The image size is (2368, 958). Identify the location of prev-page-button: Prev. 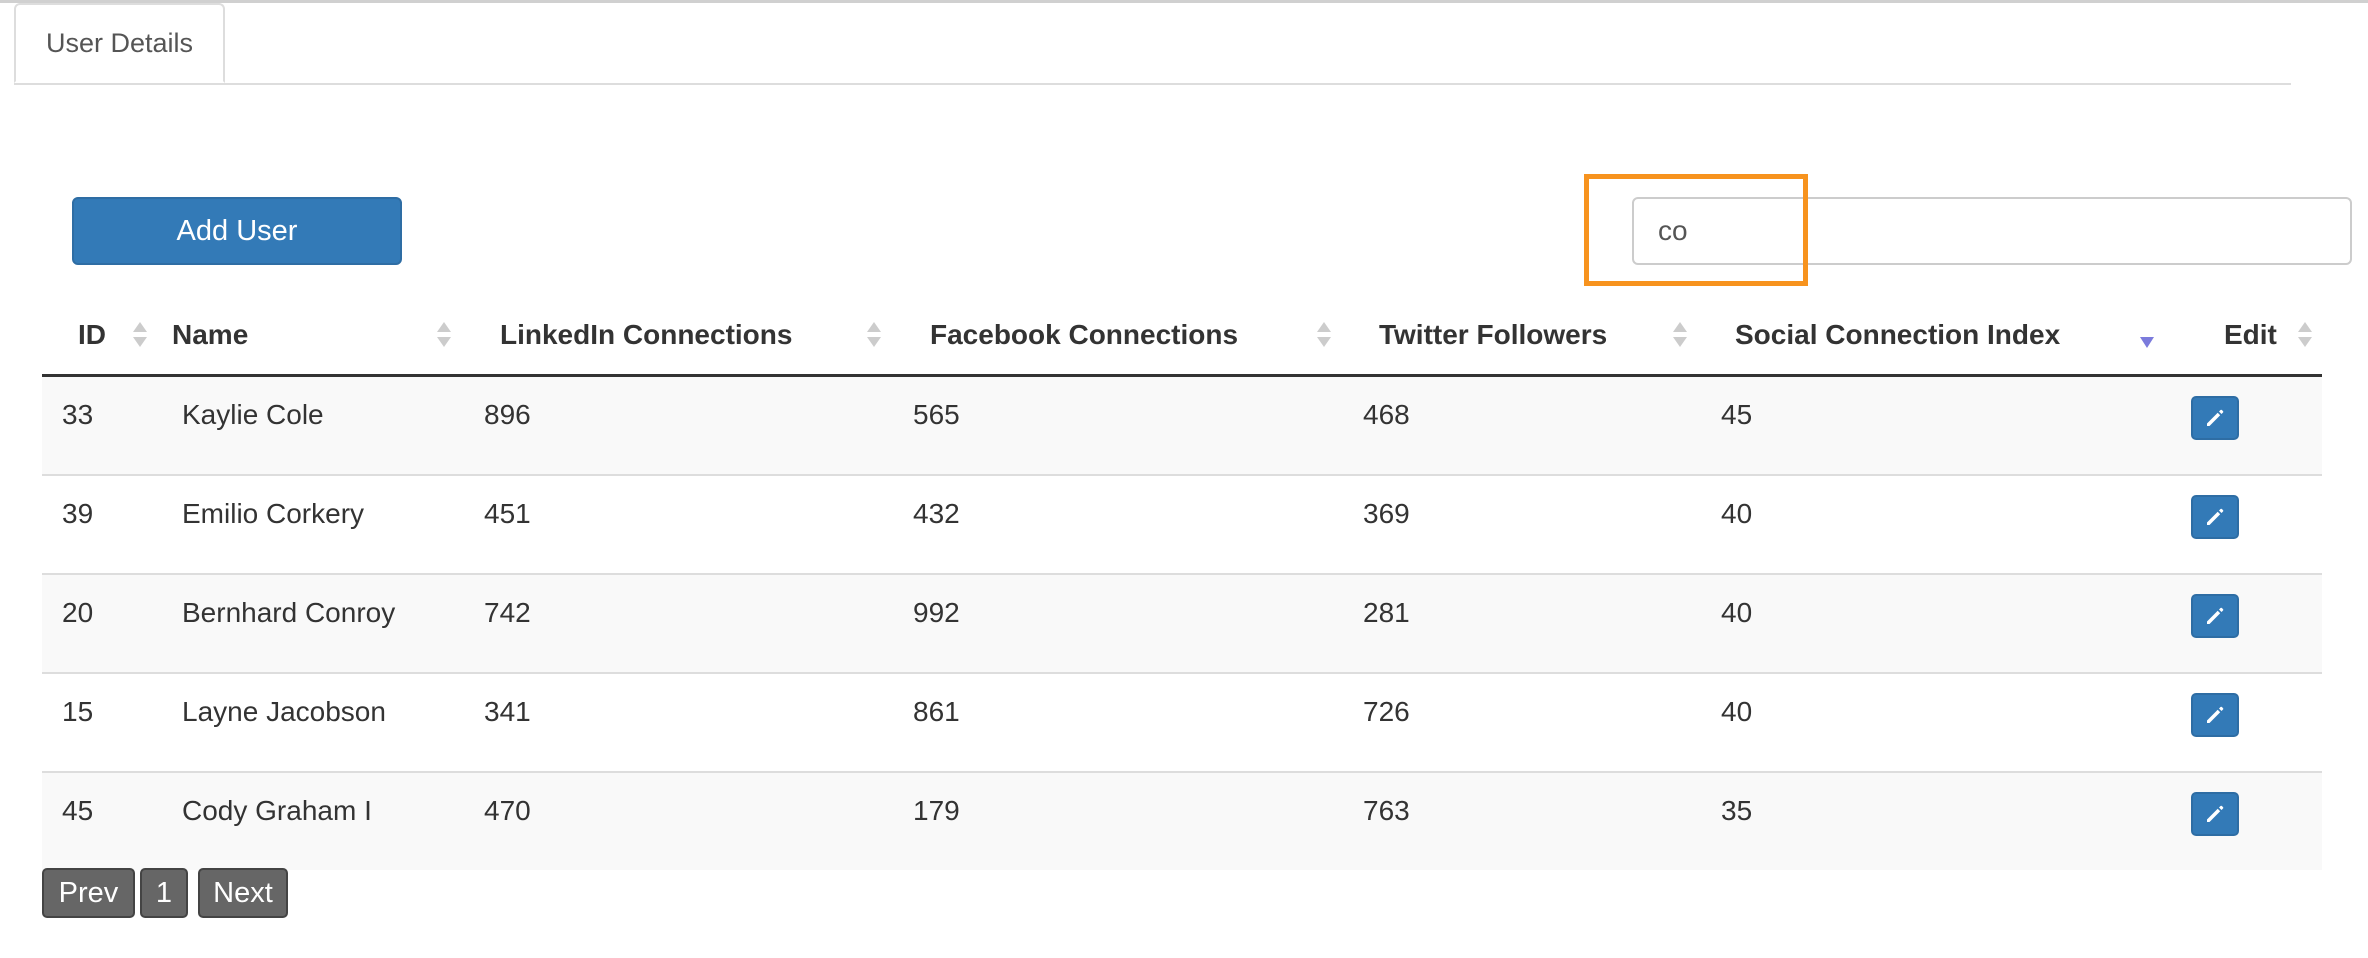
(88, 893).